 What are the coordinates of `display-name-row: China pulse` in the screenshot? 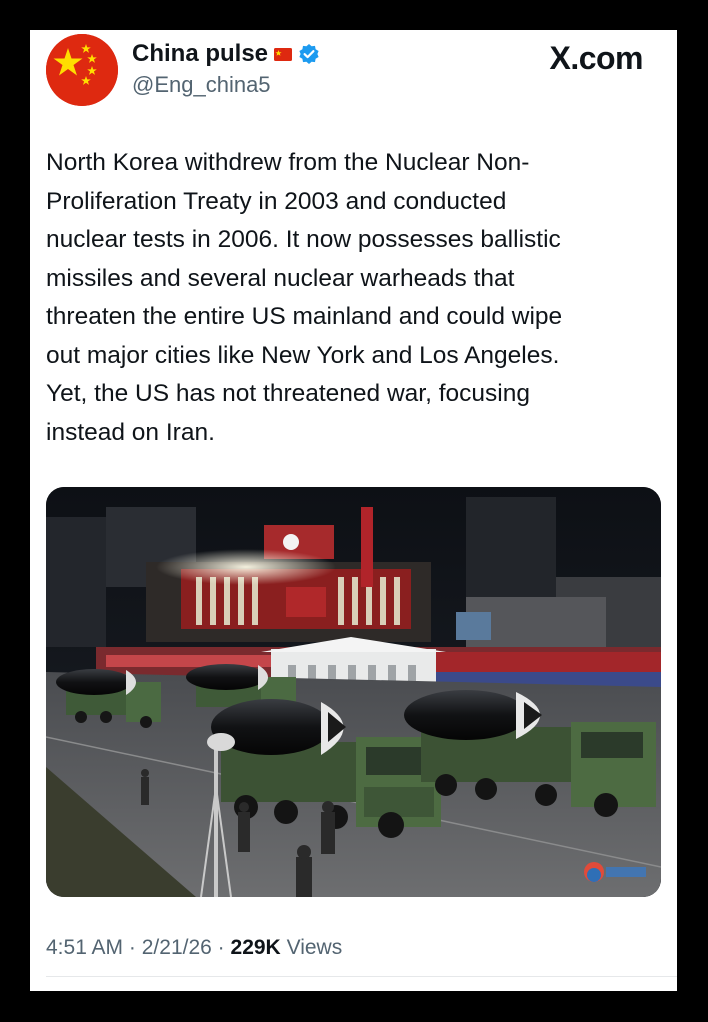 It's located at (226, 54).